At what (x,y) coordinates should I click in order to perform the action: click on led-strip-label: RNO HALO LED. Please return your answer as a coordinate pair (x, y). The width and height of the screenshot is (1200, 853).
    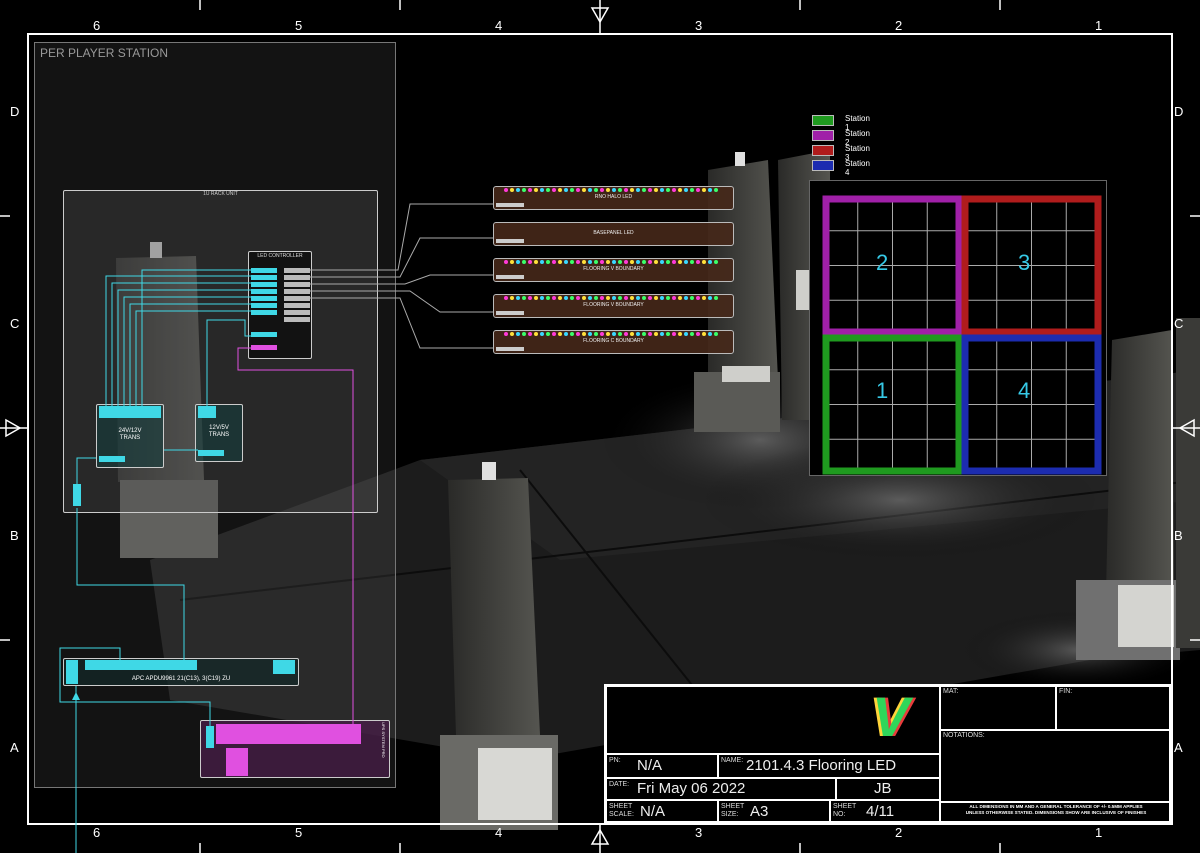
    Looking at the image, I should click on (613, 197).